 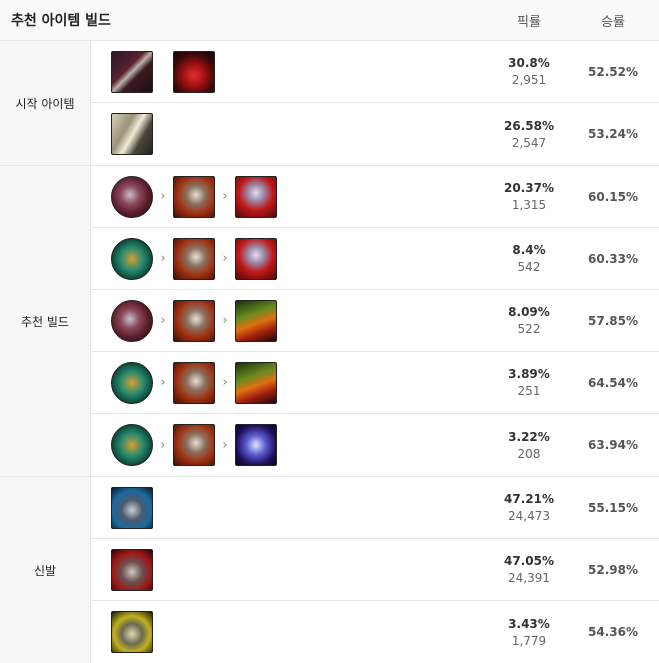 What do you see at coordinates (45, 103) in the screenshot?
I see `group-label: 시작 아이템` at bounding box center [45, 103].